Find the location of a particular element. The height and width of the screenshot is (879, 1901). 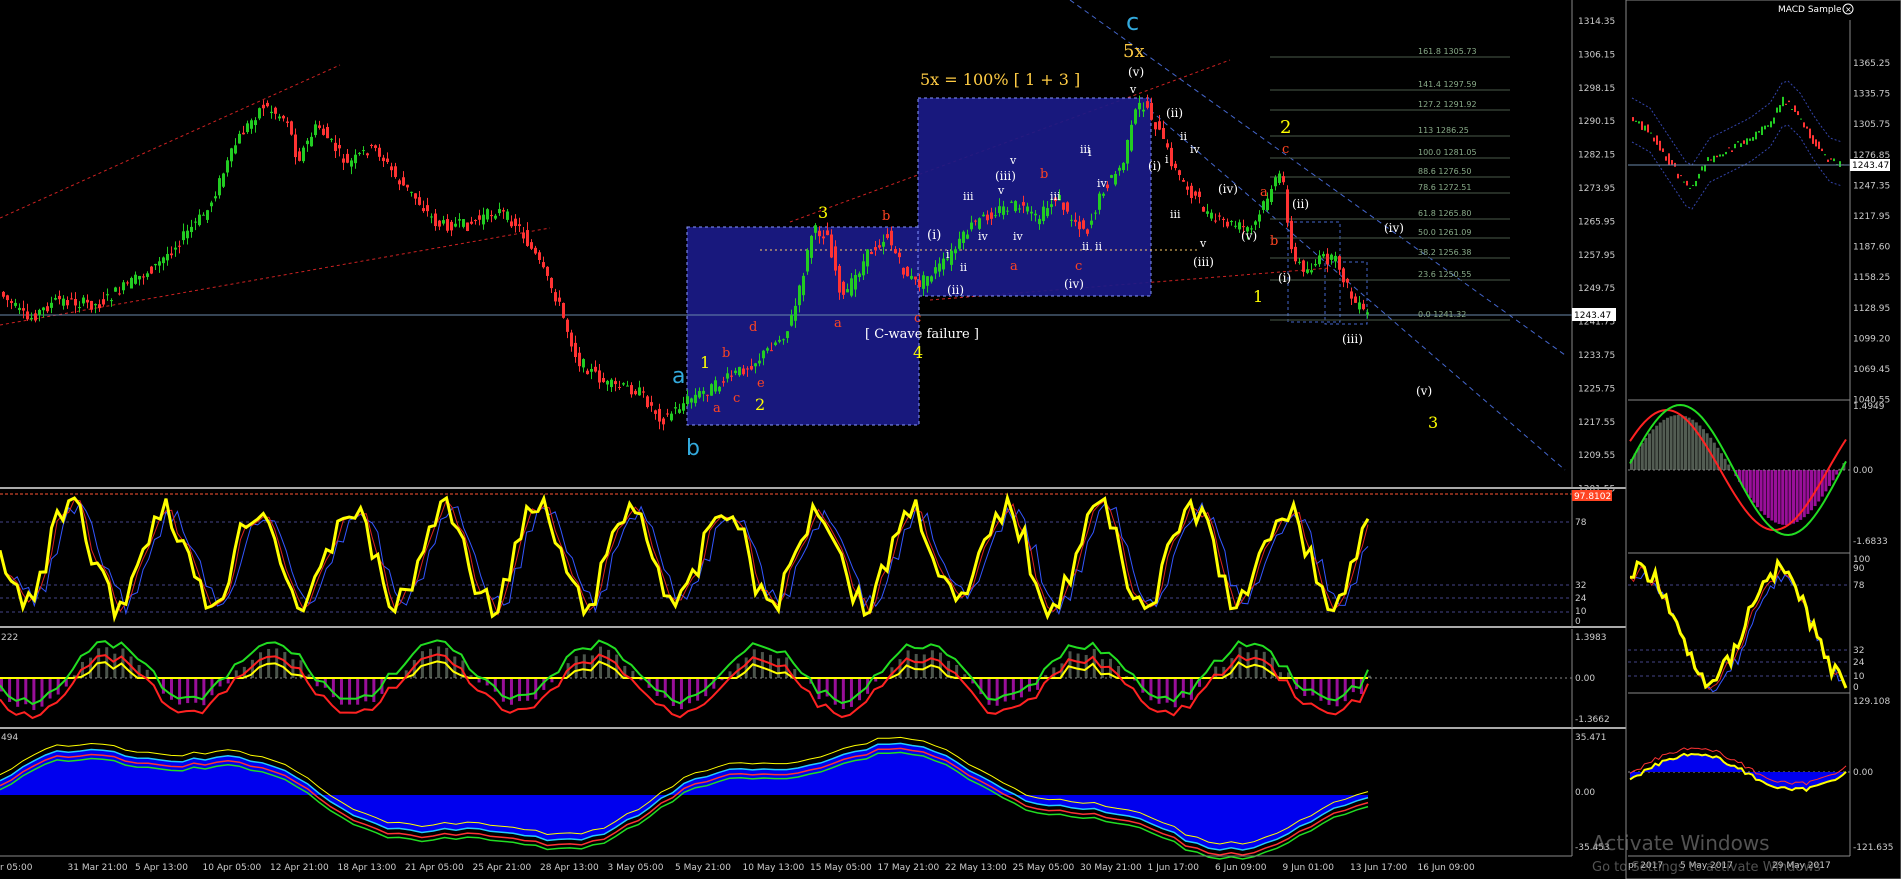

right-price-axis-tick-6: 1187.60 is located at coordinates (1871, 248).